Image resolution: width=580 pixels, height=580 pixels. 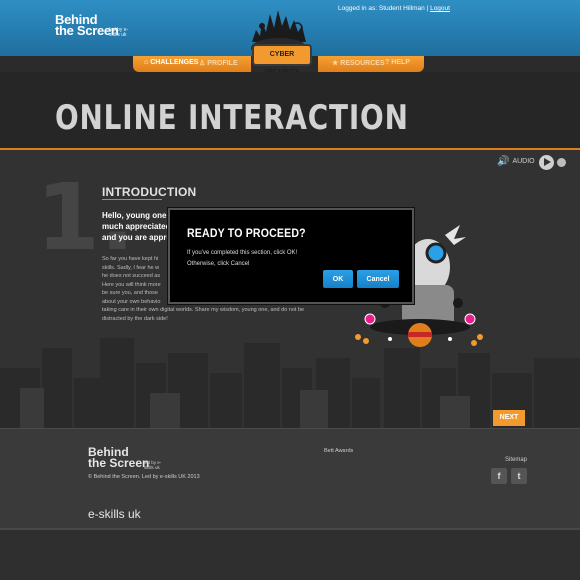 I want to click on audio-label: AUDIO, so click(x=523, y=161).